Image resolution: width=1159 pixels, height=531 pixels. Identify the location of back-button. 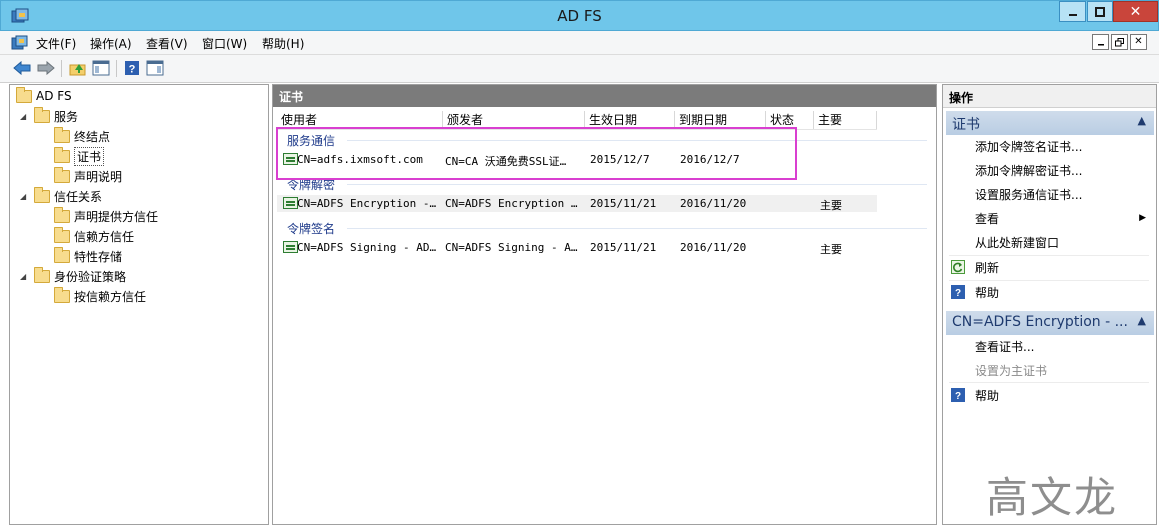
(22, 68).